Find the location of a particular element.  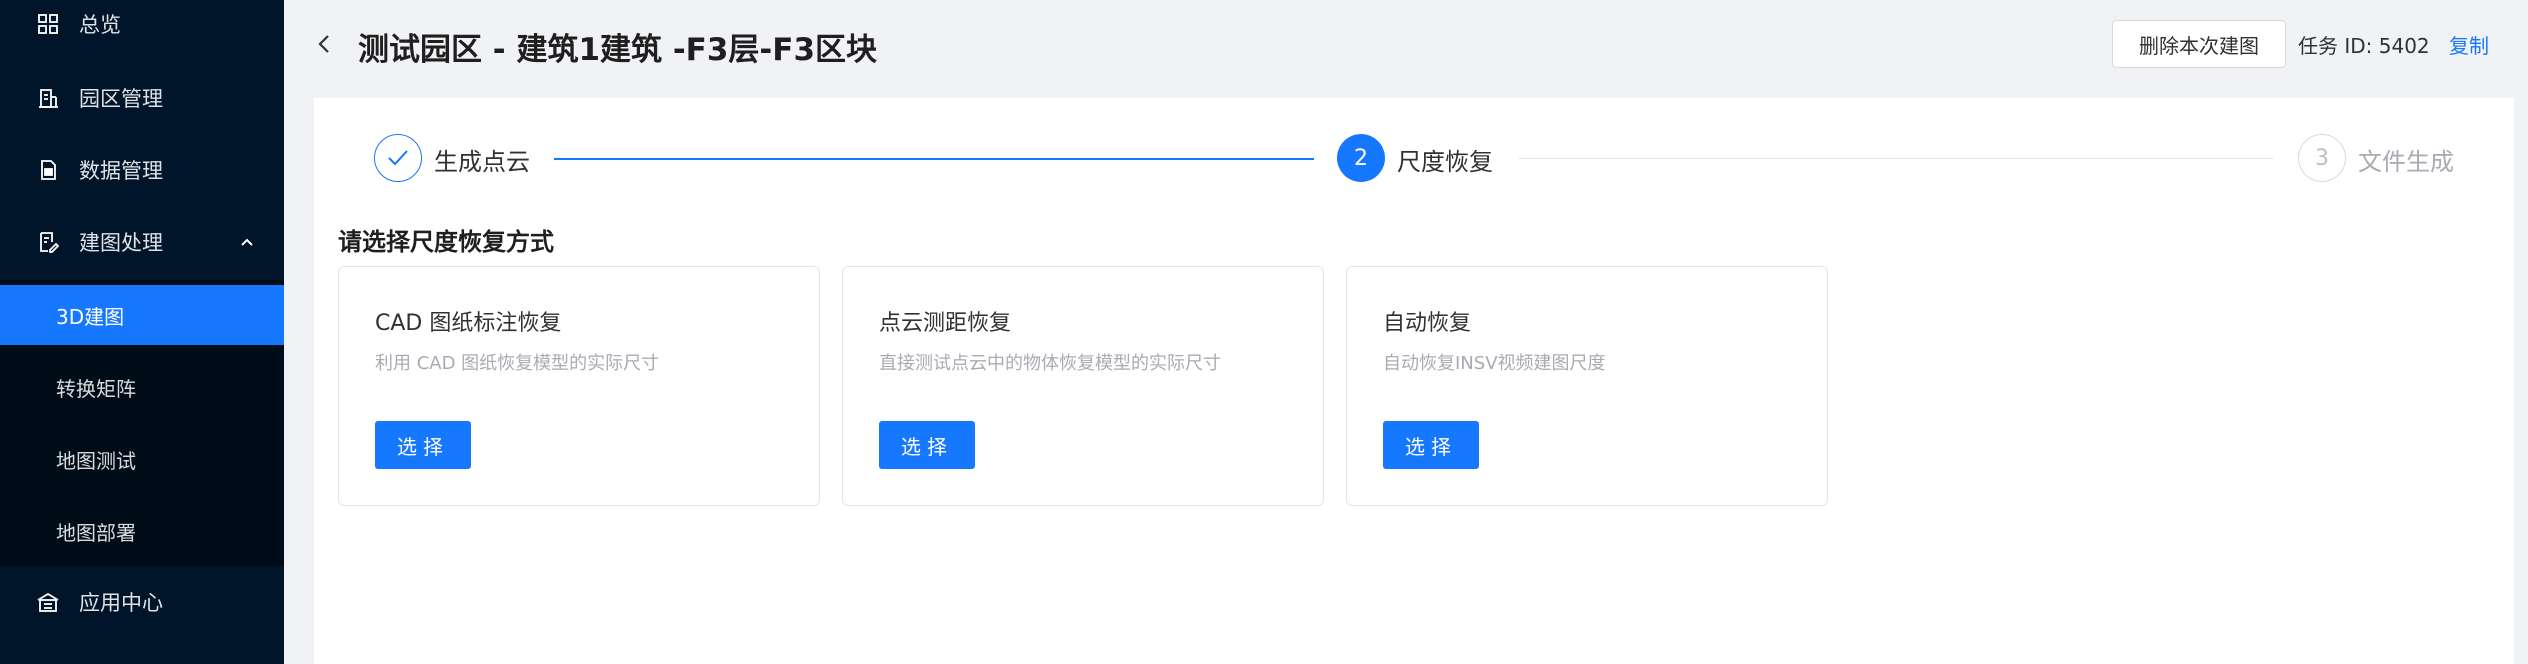

card-description: 直接测试点云中的物体恢复模型的实际尺寸 is located at coordinates (1050, 363).